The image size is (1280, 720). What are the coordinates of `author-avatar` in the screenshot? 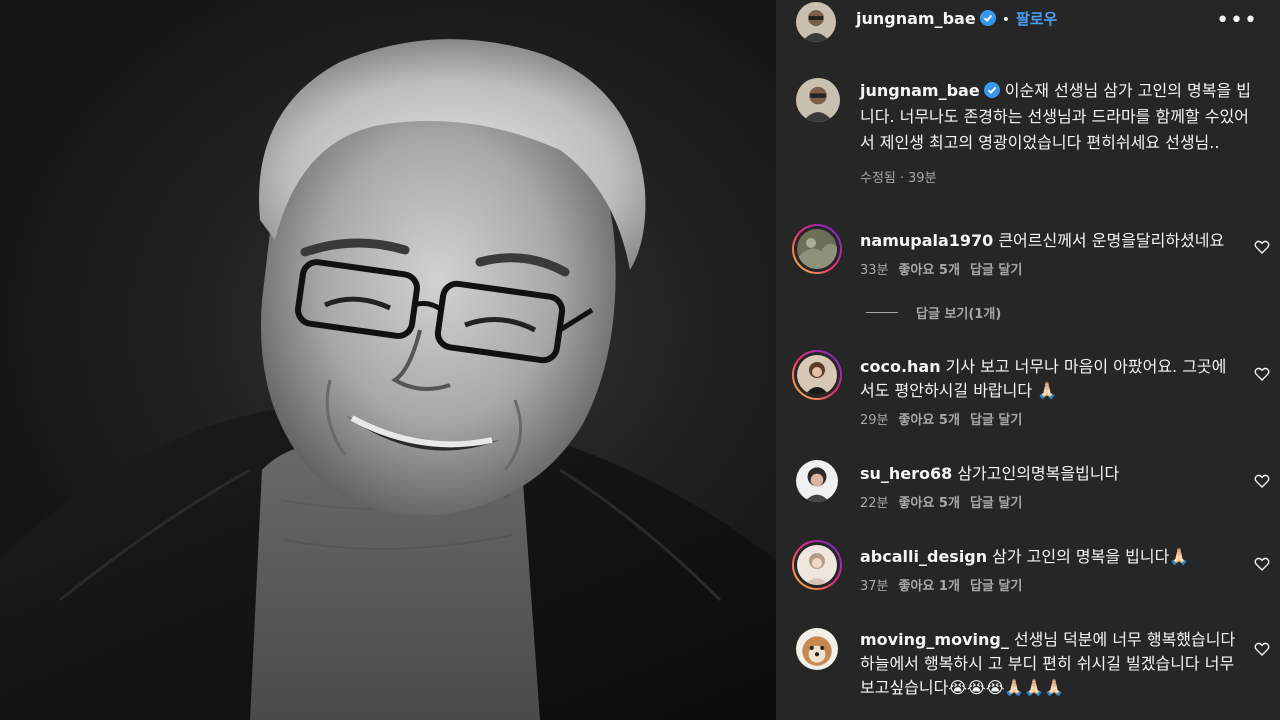 It's located at (816, 22).